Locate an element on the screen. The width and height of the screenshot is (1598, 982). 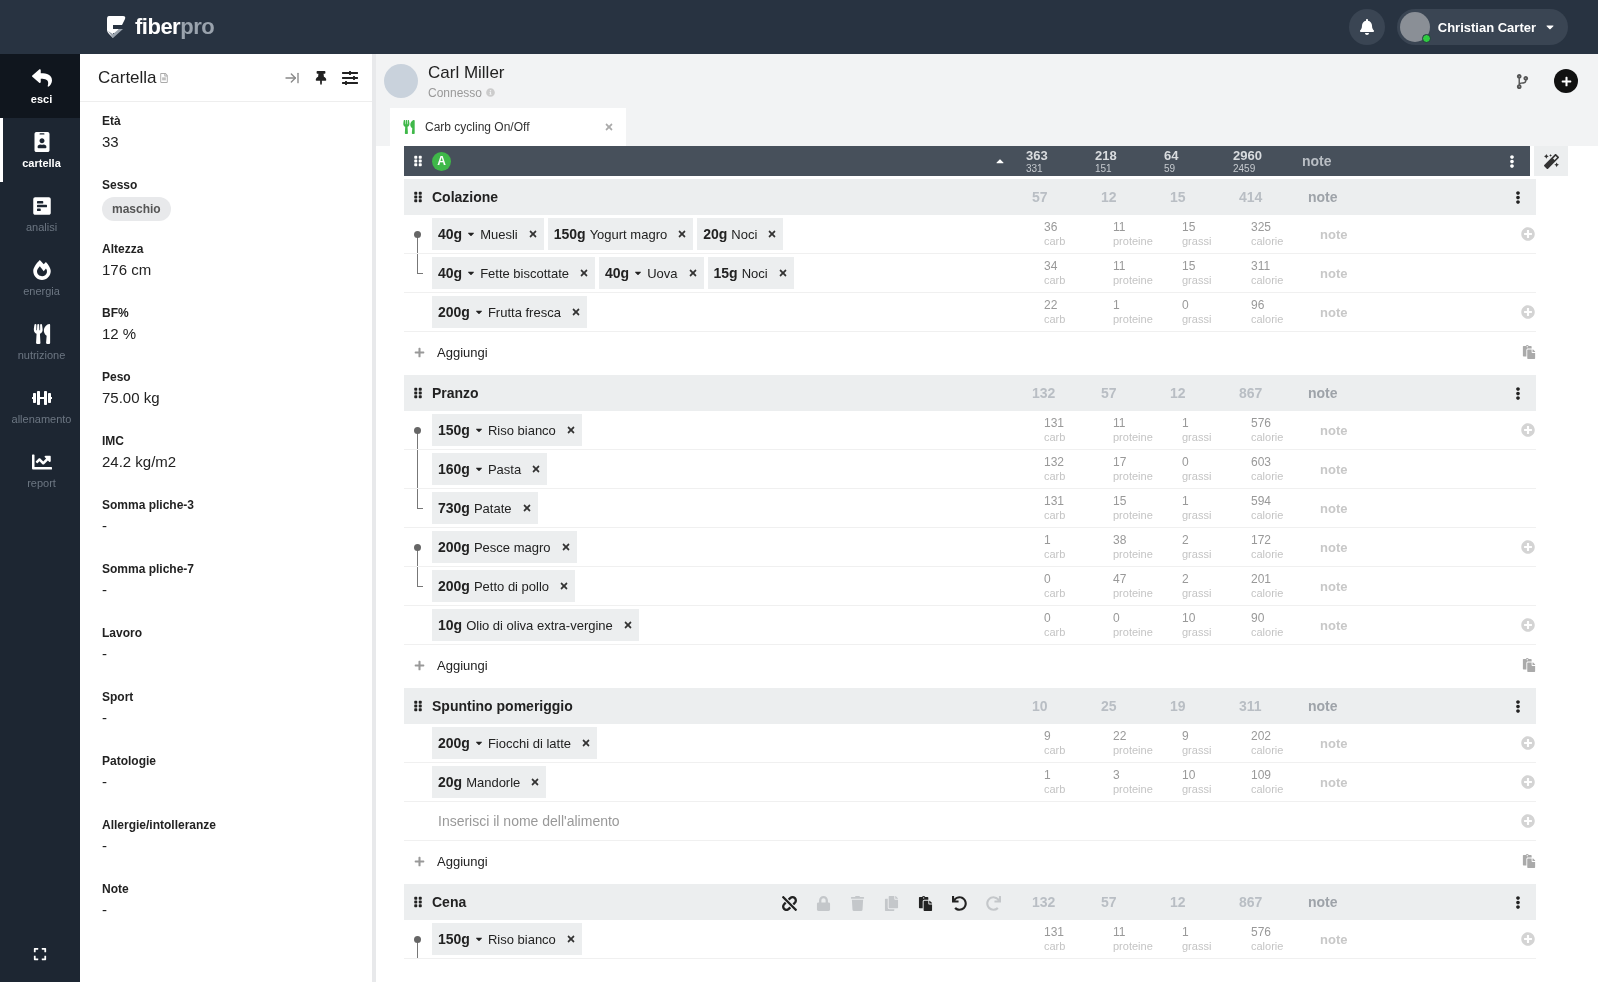
food-chip: 40g Muesli is located at coordinates (488, 234).